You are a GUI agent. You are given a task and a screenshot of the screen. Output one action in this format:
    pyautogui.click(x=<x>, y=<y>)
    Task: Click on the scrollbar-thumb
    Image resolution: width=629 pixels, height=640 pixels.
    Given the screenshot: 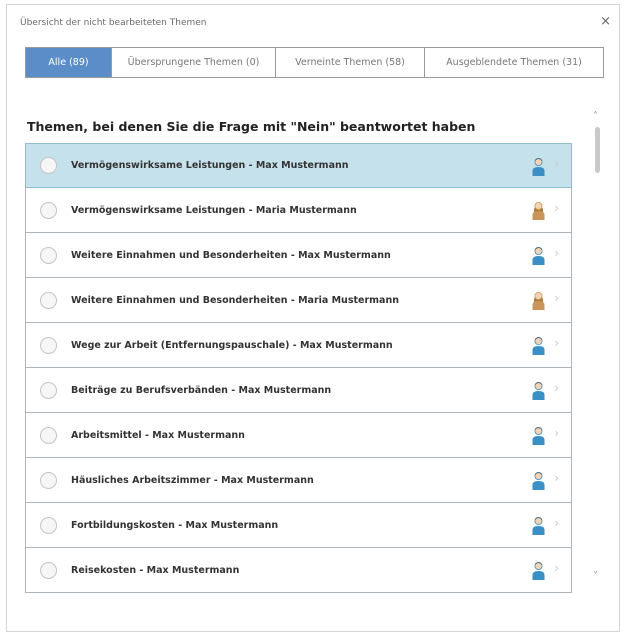 What is the action you would take?
    pyautogui.click(x=597, y=150)
    